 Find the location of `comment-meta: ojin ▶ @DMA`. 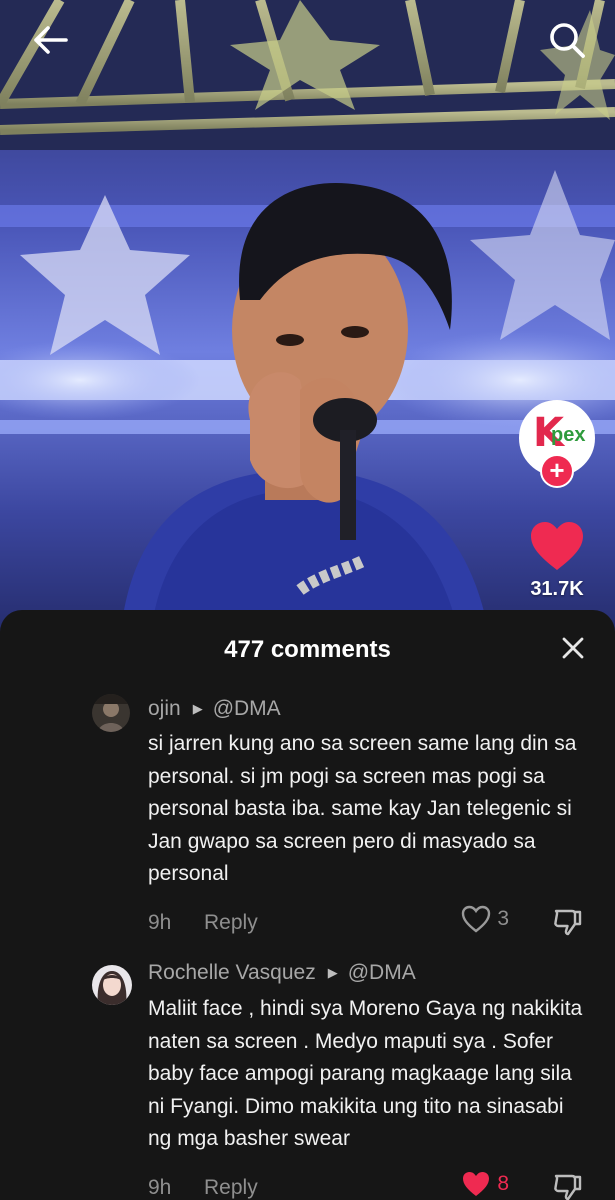

comment-meta: ojin ▶ @DMA is located at coordinates (366, 709).